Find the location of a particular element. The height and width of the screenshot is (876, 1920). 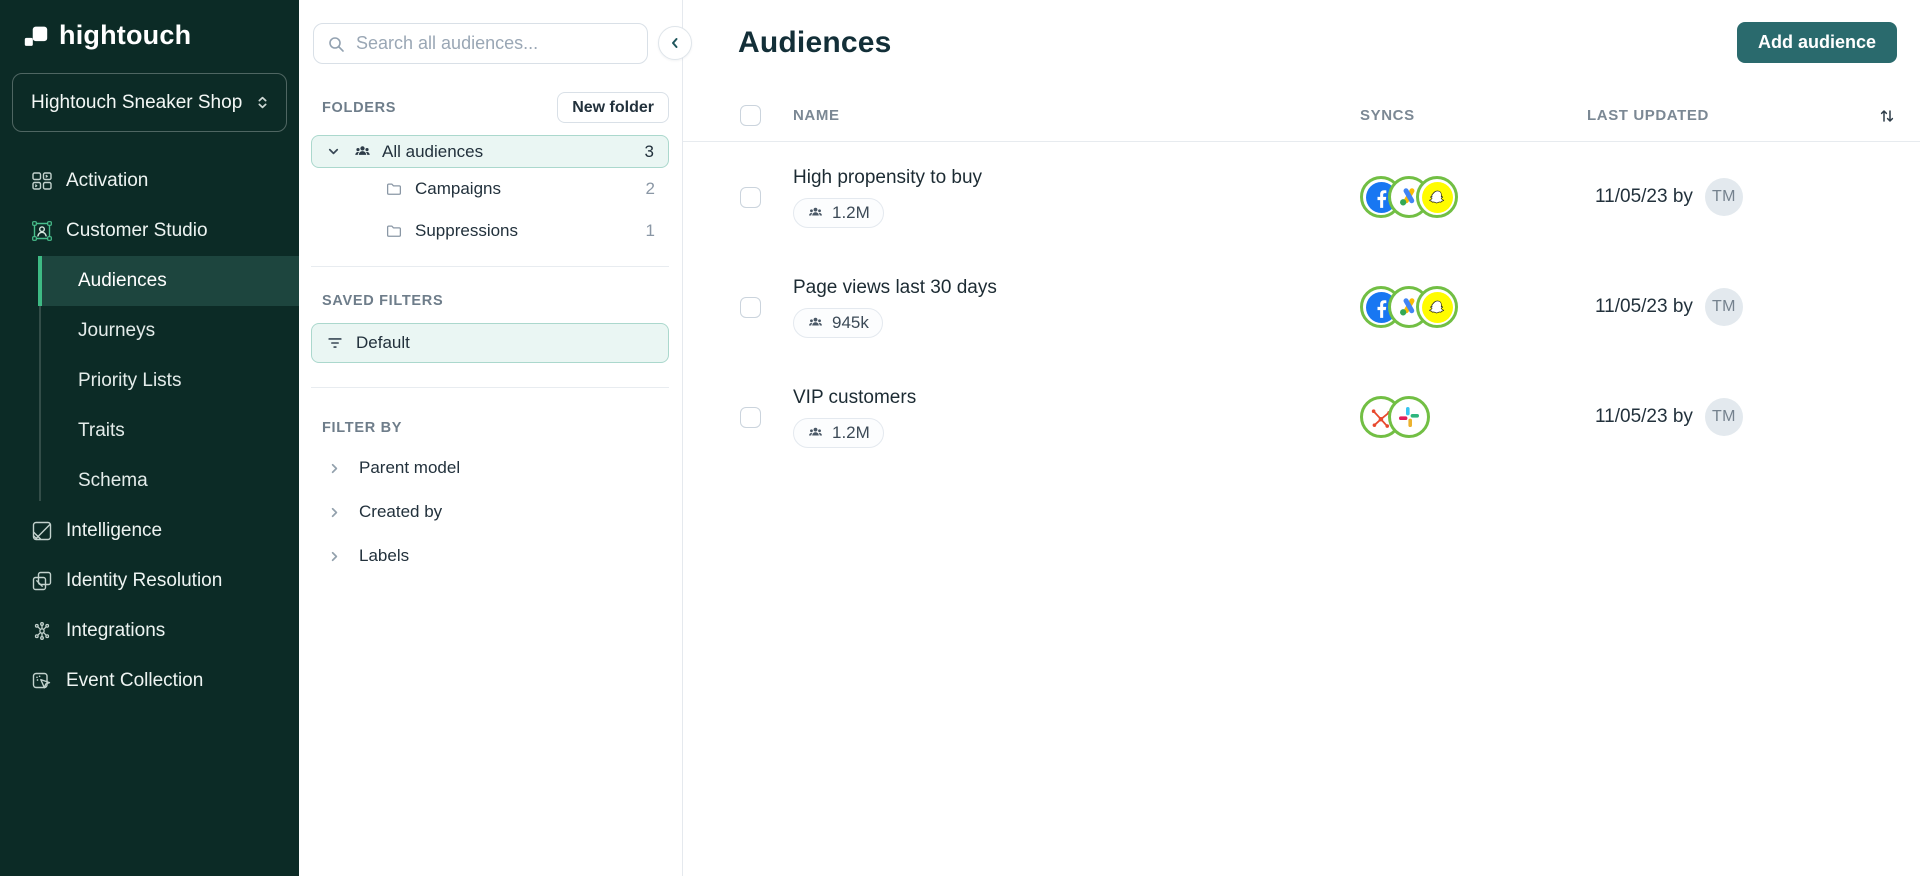

sidebar-item-schema: Schema is located at coordinates (168, 481).